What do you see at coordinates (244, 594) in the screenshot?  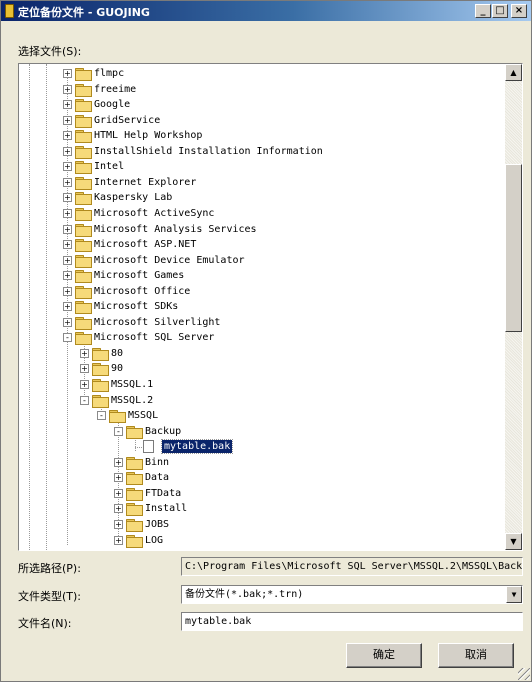 I see `file-type-value: 备份文件(*.bak;*.trn)` at bounding box center [244, 594].